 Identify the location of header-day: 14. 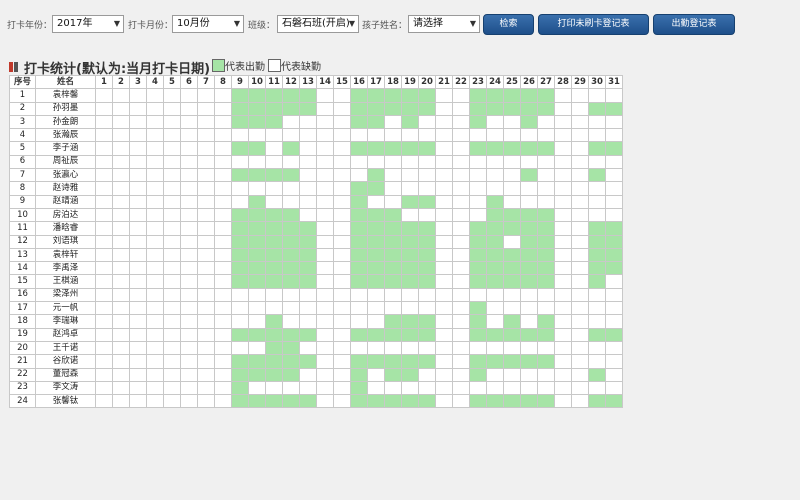
(325, 82).